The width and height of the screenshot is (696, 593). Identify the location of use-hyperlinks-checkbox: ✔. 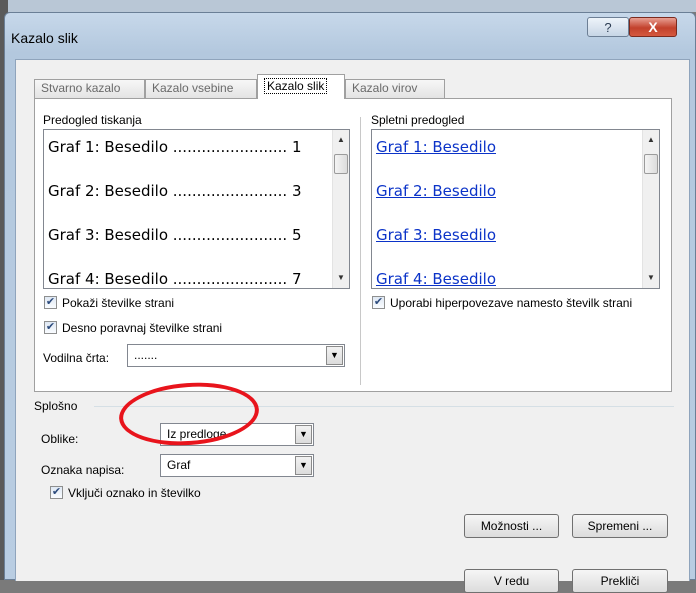
(378, 302).